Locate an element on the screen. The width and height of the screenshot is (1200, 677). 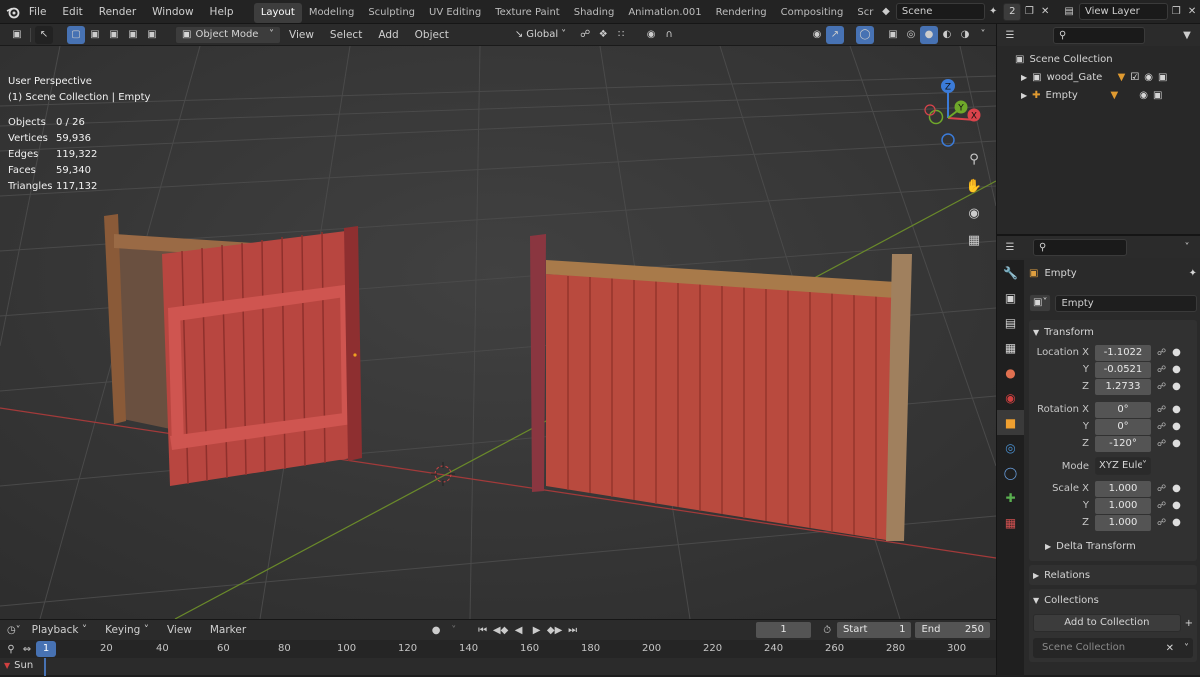
menu-file: File is located at coordinates (38, 12).